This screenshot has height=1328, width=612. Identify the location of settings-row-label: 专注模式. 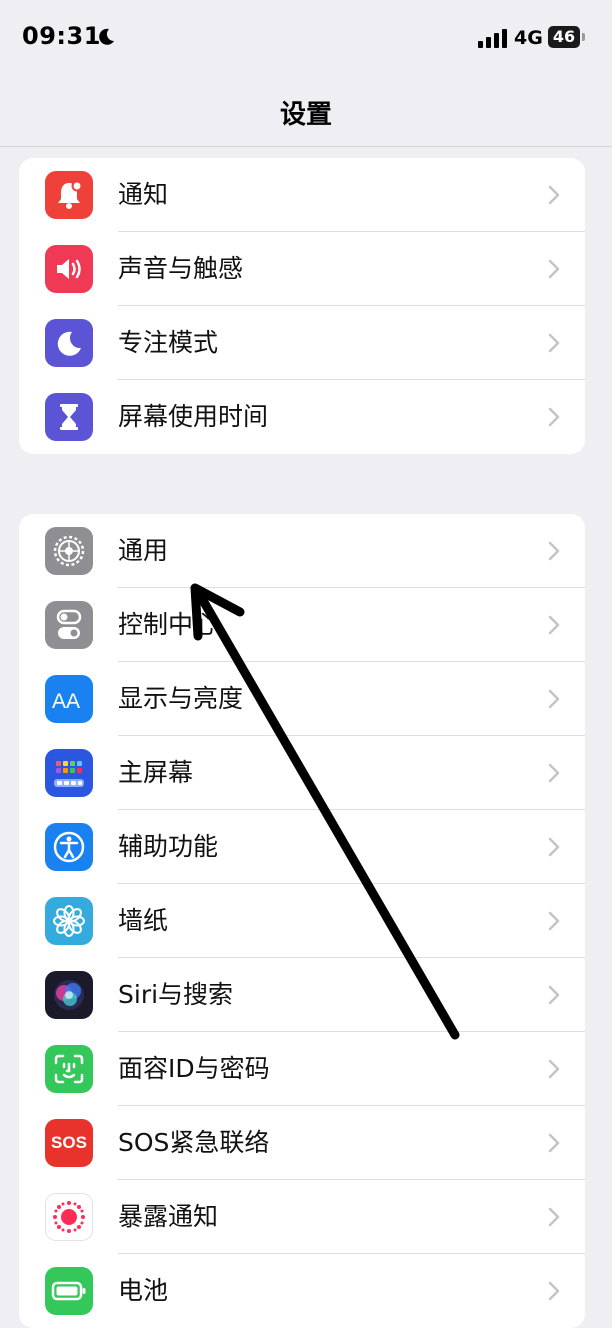
(168, 342).